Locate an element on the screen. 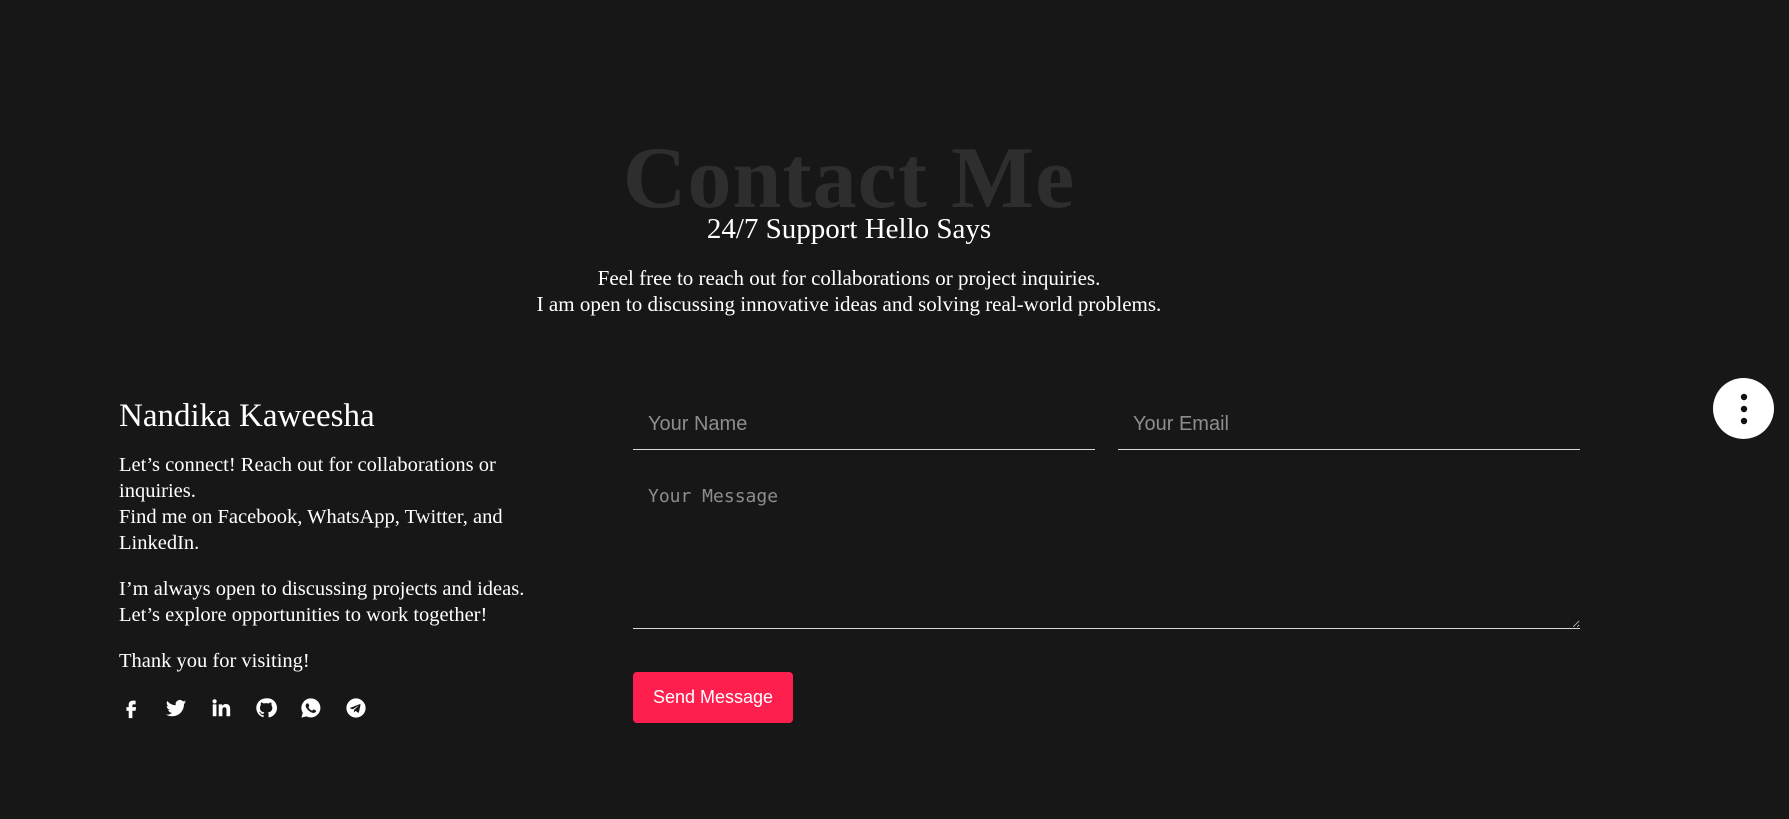  name-input is located at coordinates (864, 425).